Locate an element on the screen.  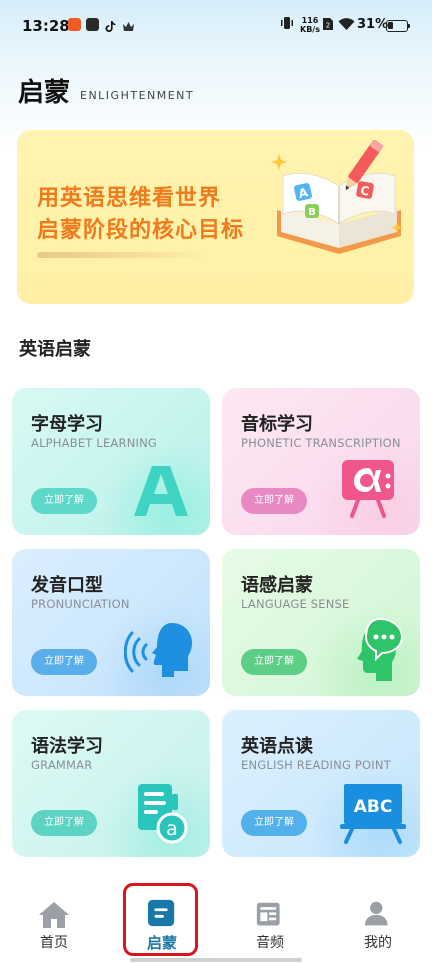
home-indicator is located at coordinates (216, 960).